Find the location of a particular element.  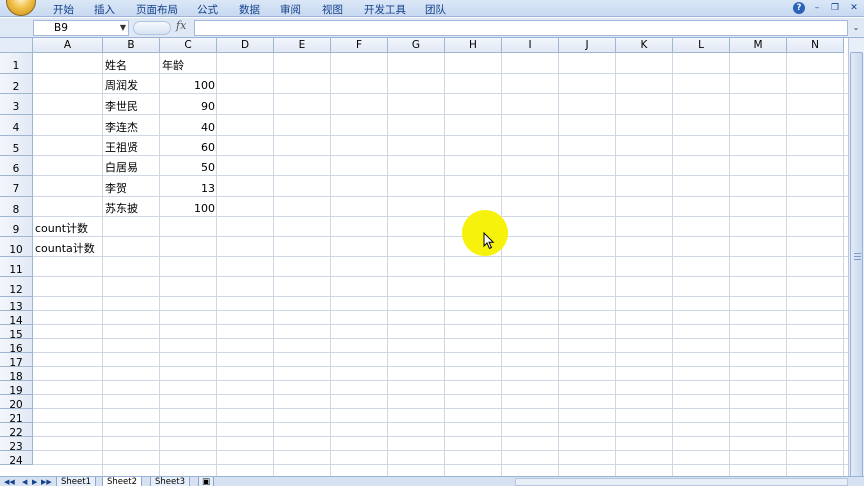

row-header-4: 4 is located at coordinates (16, 125).